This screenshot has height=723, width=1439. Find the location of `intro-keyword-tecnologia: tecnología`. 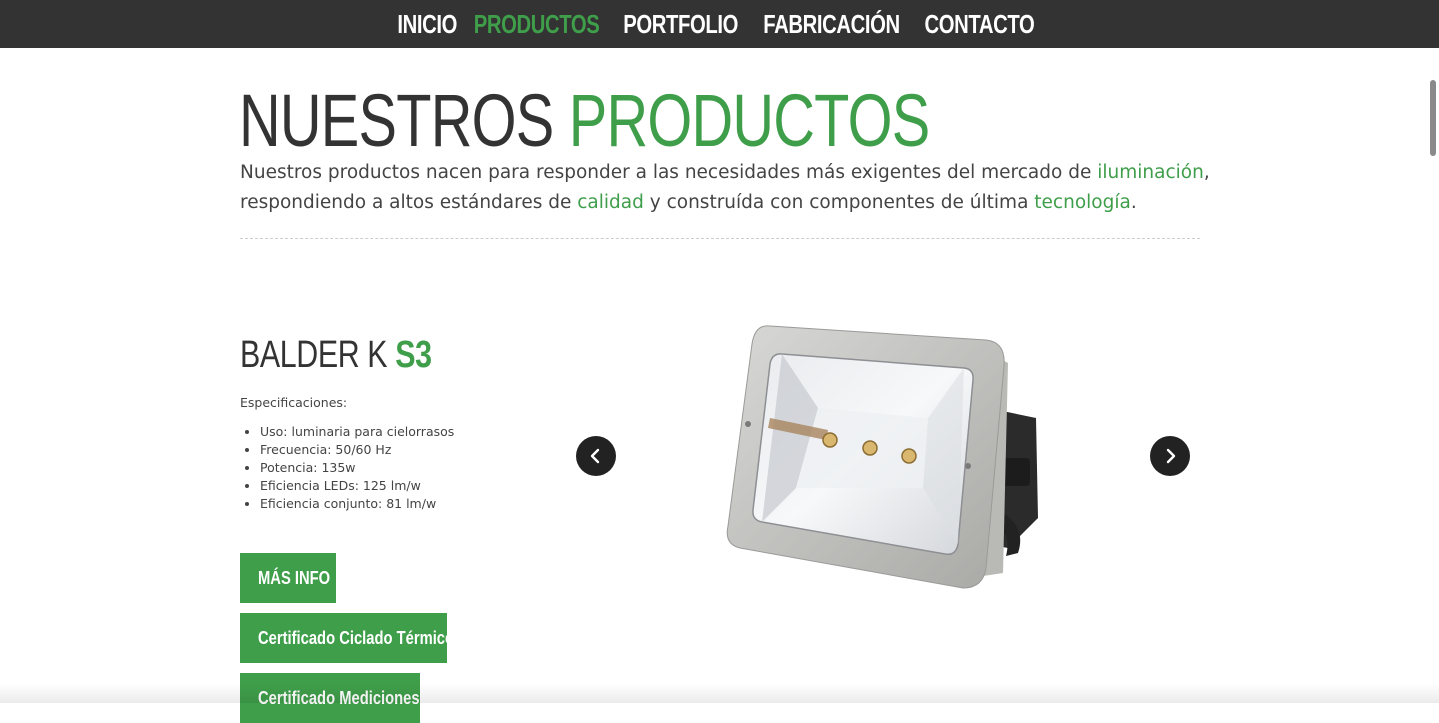

intro-keyword-tecnologia: tecnología is located at coordinates (1082, 202).